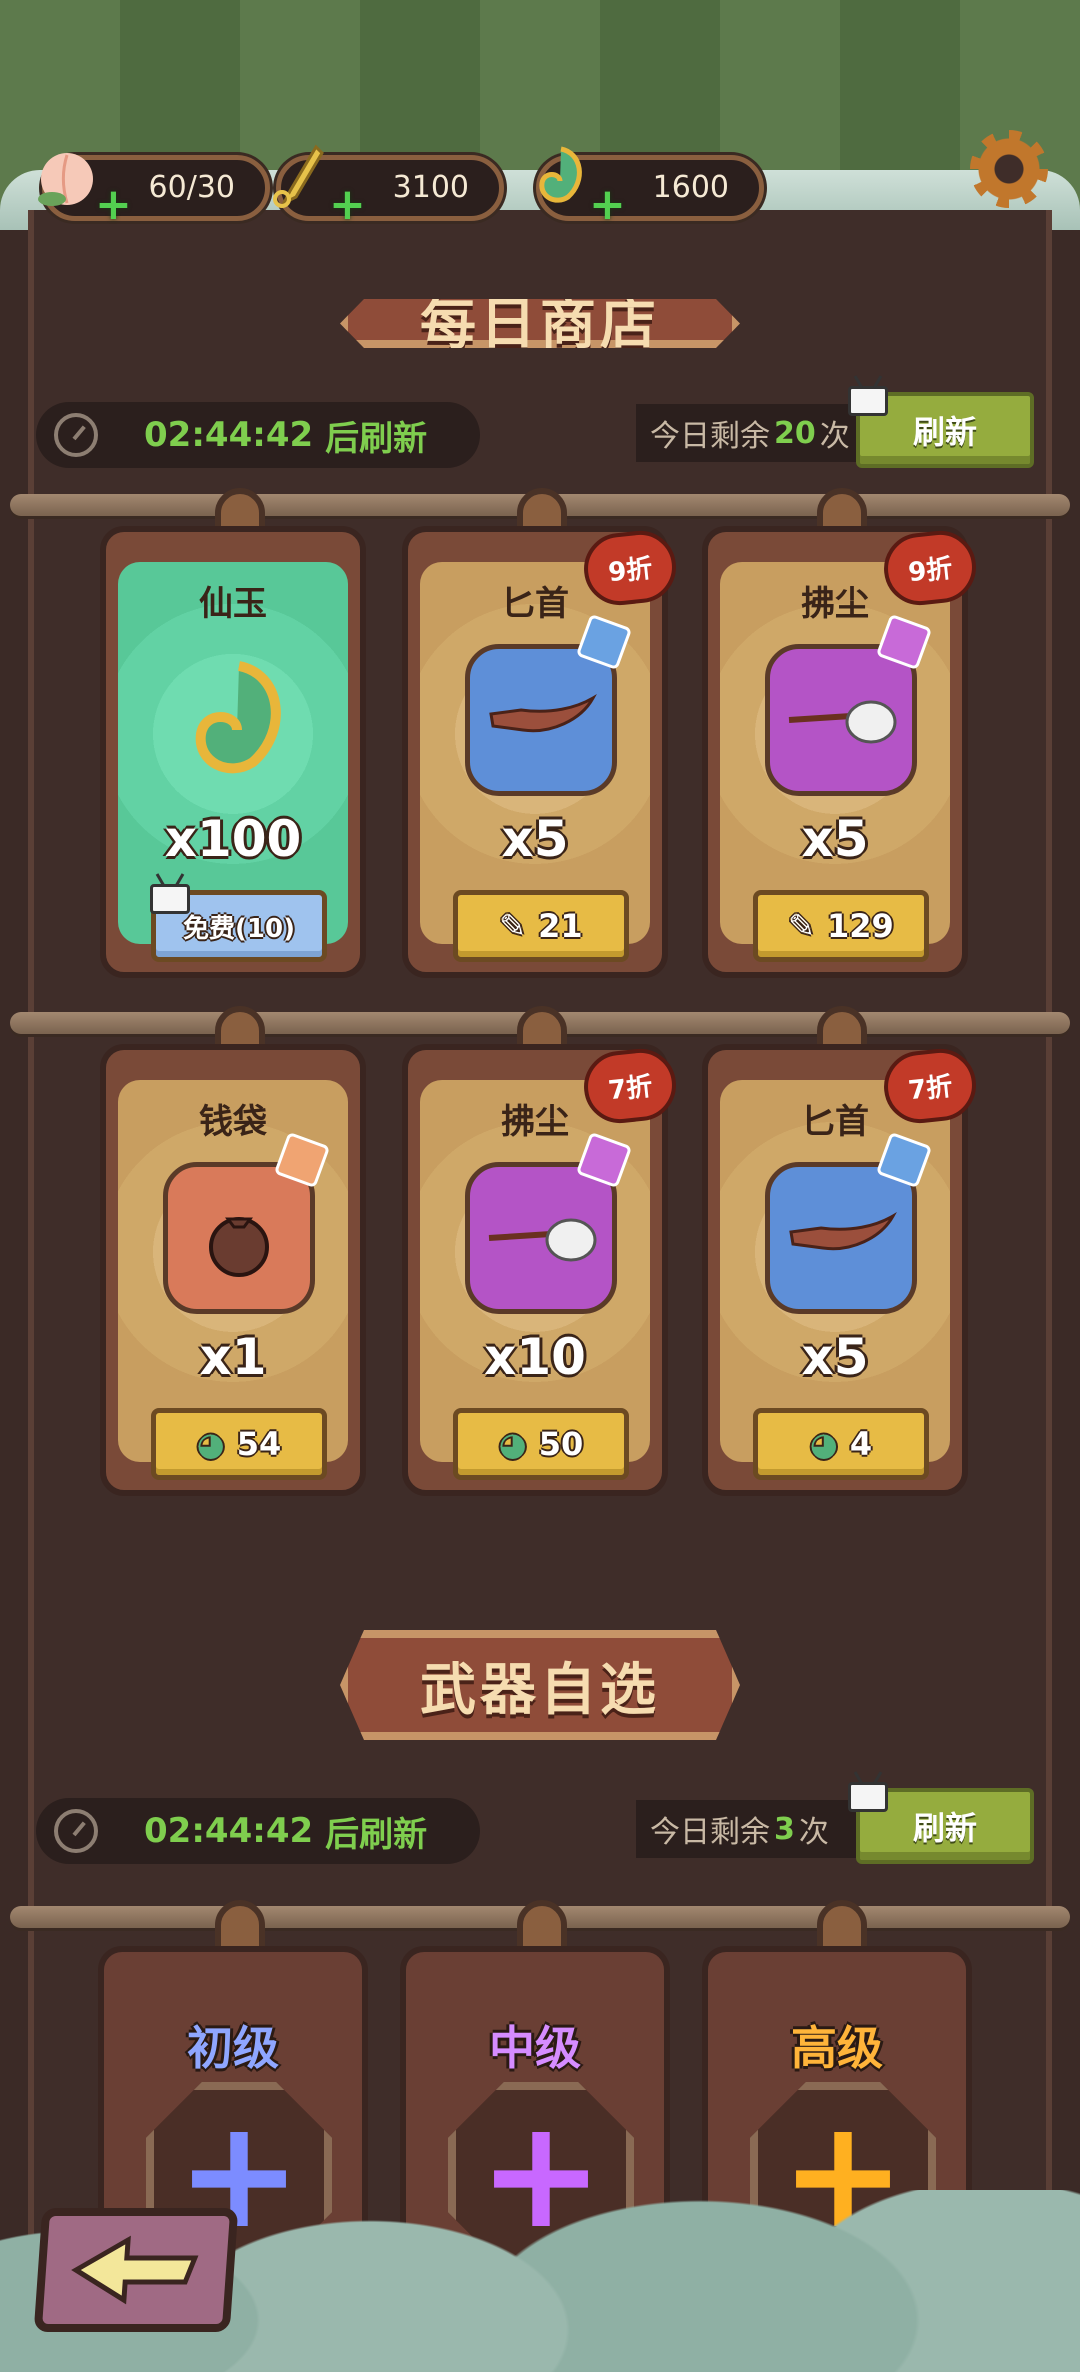 Image resolution: width=1080 pixels, height=2372 pixels. Describe the element at coordinates (535, 2048) in the screenshot. I see `tier-label: 中级` at that location.